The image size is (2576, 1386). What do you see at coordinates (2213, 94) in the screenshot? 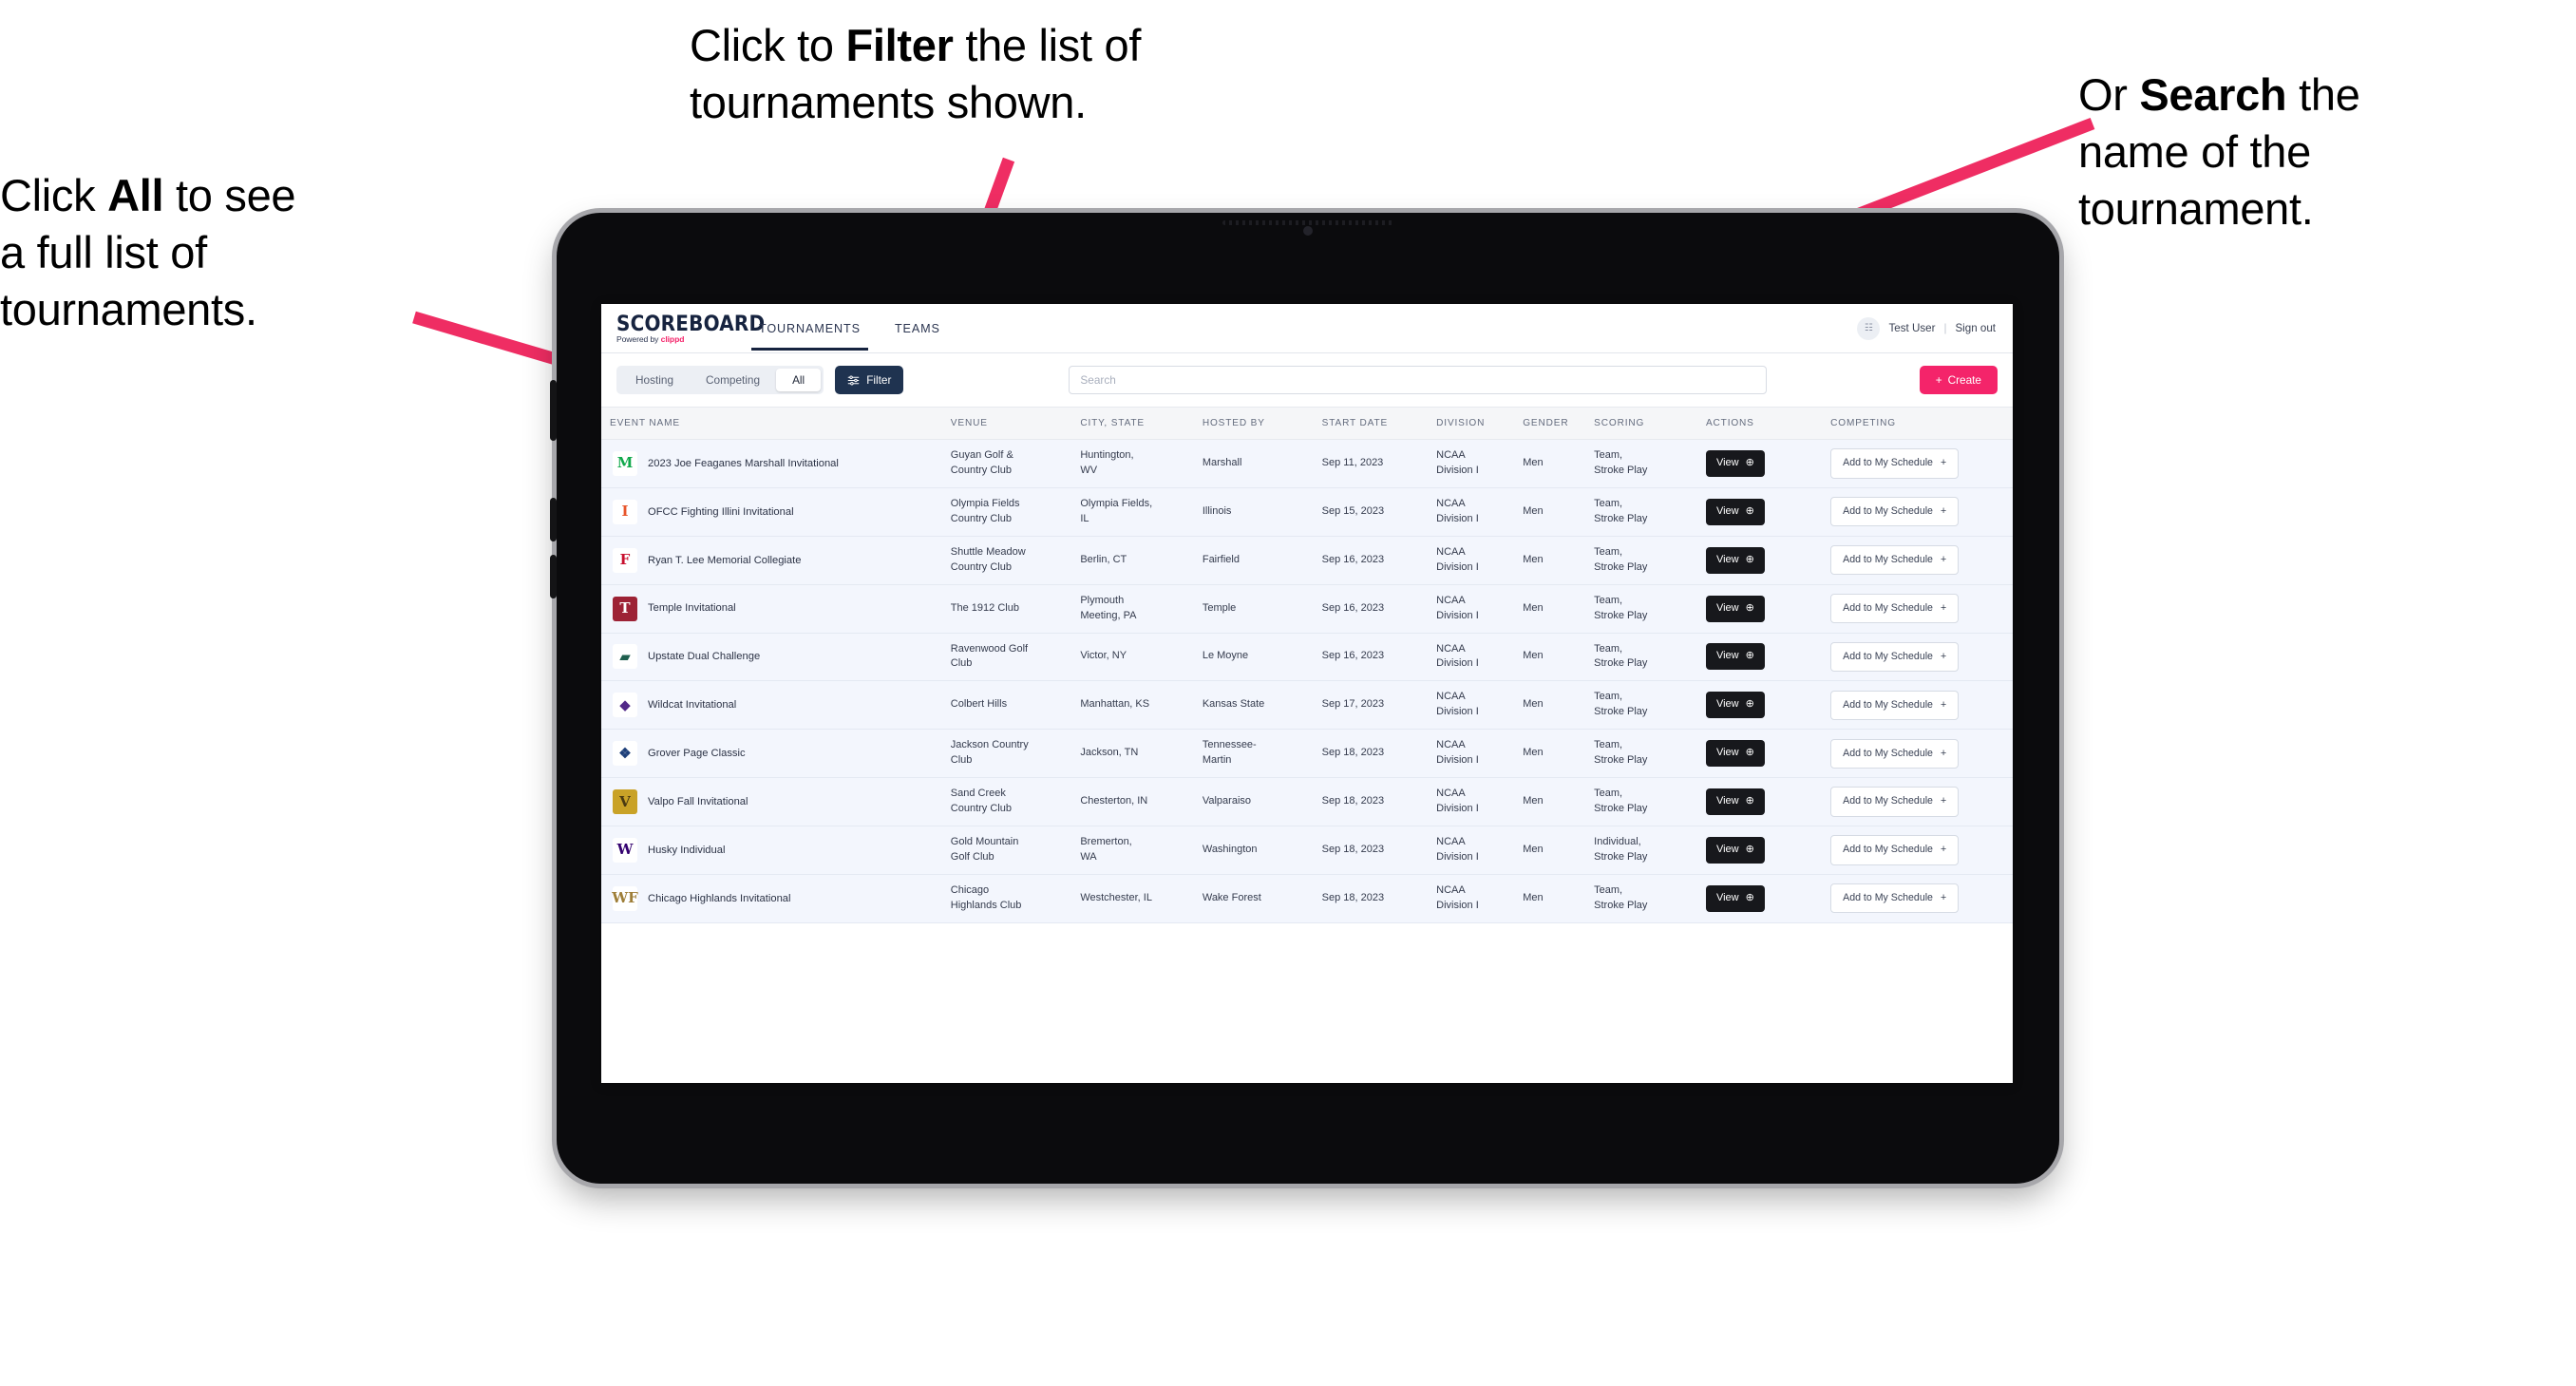
I see `anno-search-keyword: Search` at bounding box center [2213, 94].